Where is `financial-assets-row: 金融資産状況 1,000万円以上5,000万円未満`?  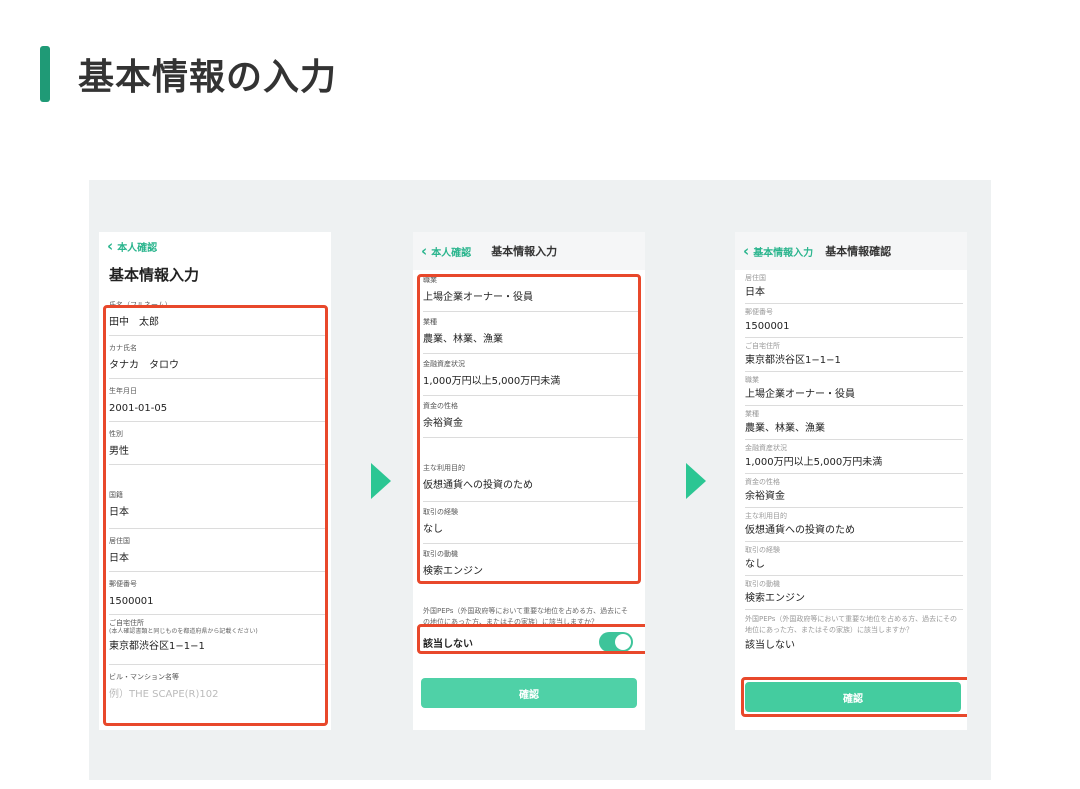 financial-assets-row: 金融資産状況 1,000万円以上5,000万円未満 is located at coordinates (854, 457).